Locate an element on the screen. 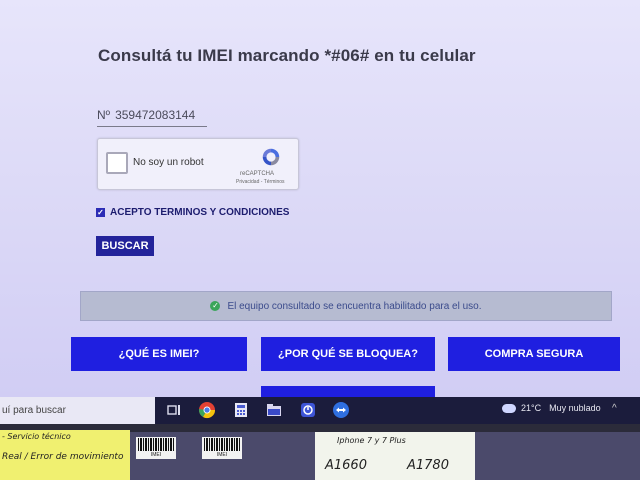  note-line: - Servicio técnico is located at coordinates (36, 436).